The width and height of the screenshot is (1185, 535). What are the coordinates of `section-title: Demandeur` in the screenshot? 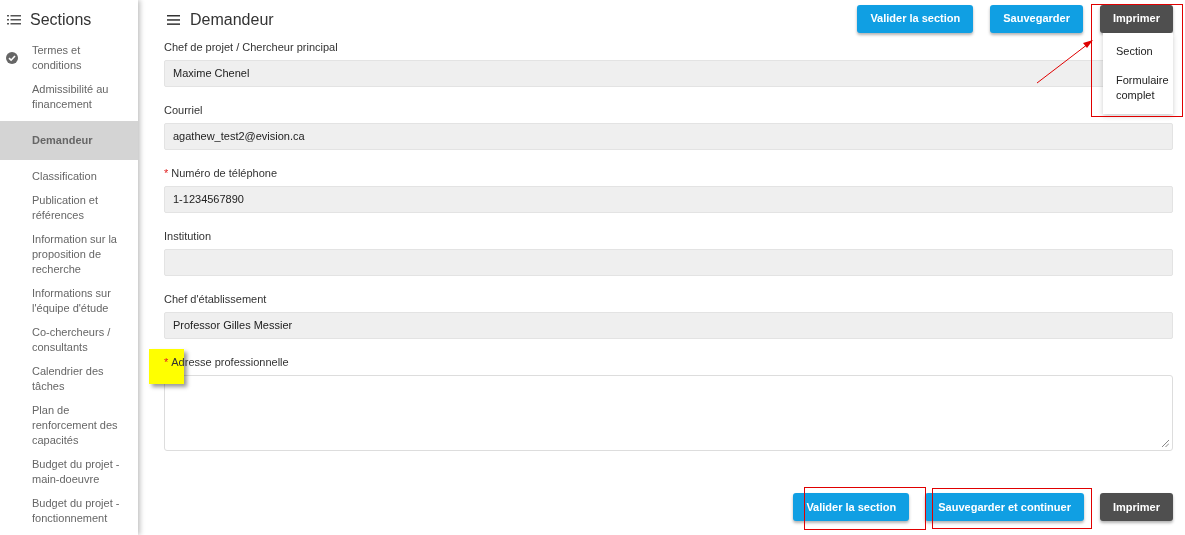 It's located at (232, 20).